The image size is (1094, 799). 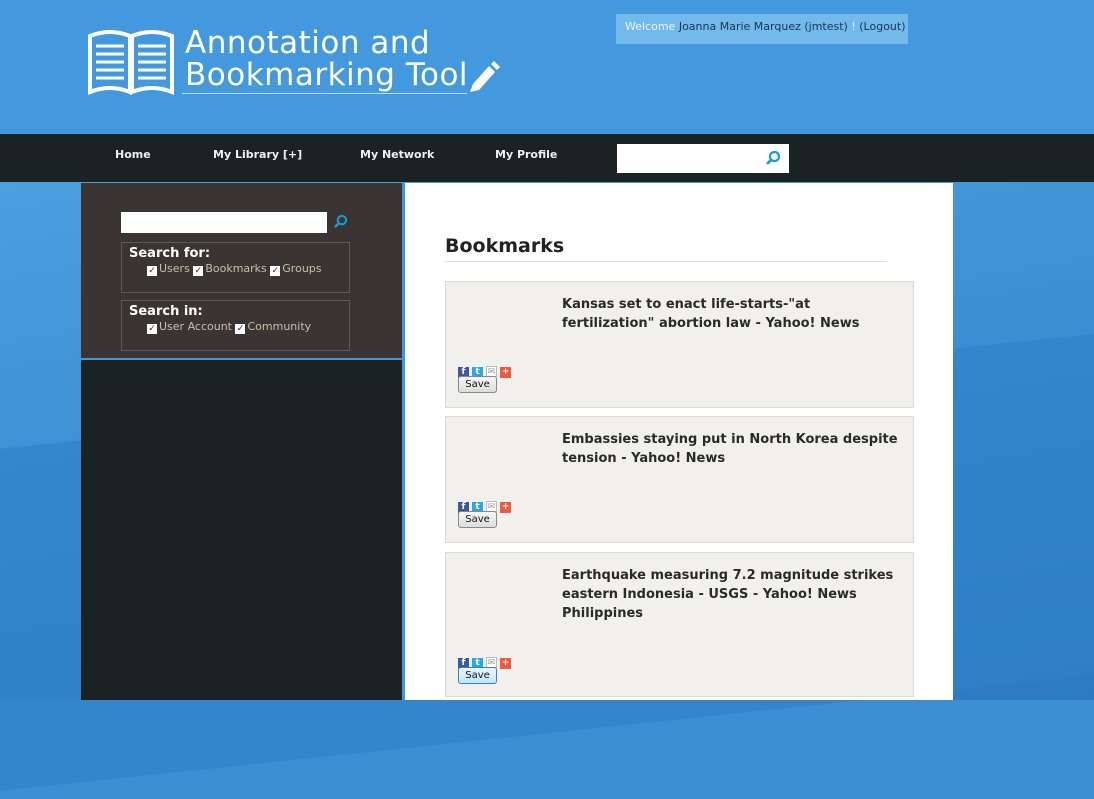 What do you see at coordinates (763, 26) in the screenshot?
I see `user-name: Joanna Marie Marquez (jmtest)` at bounding box center [763, 26].